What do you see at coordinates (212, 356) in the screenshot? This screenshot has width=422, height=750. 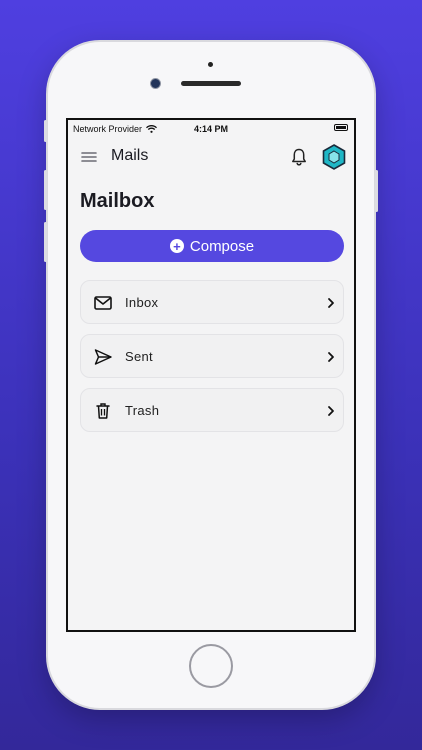 I see `folder-item-sent: Sent` at bounding box center [212, 356].